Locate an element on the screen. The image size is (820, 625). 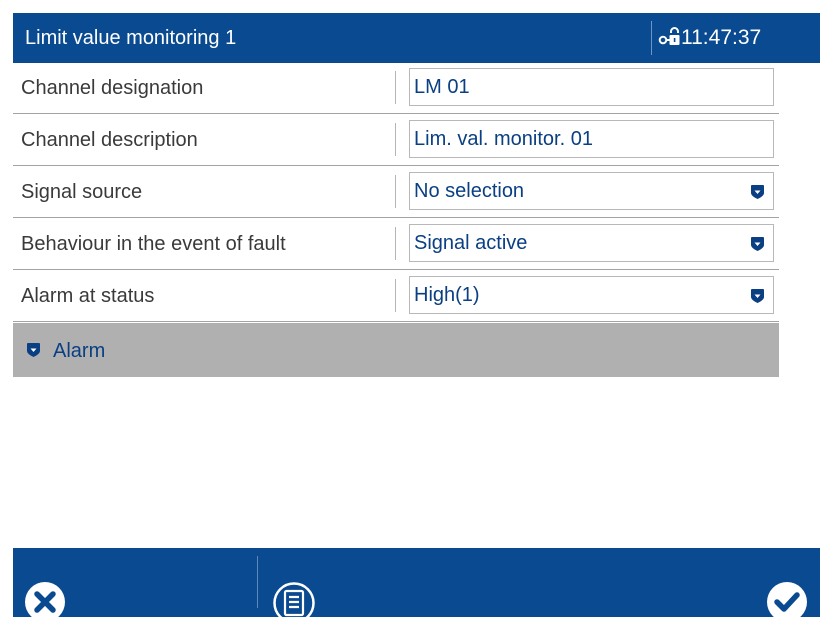
row-alarm-at-status: Alarm at status High(1) is located at coordinates (396, 296).